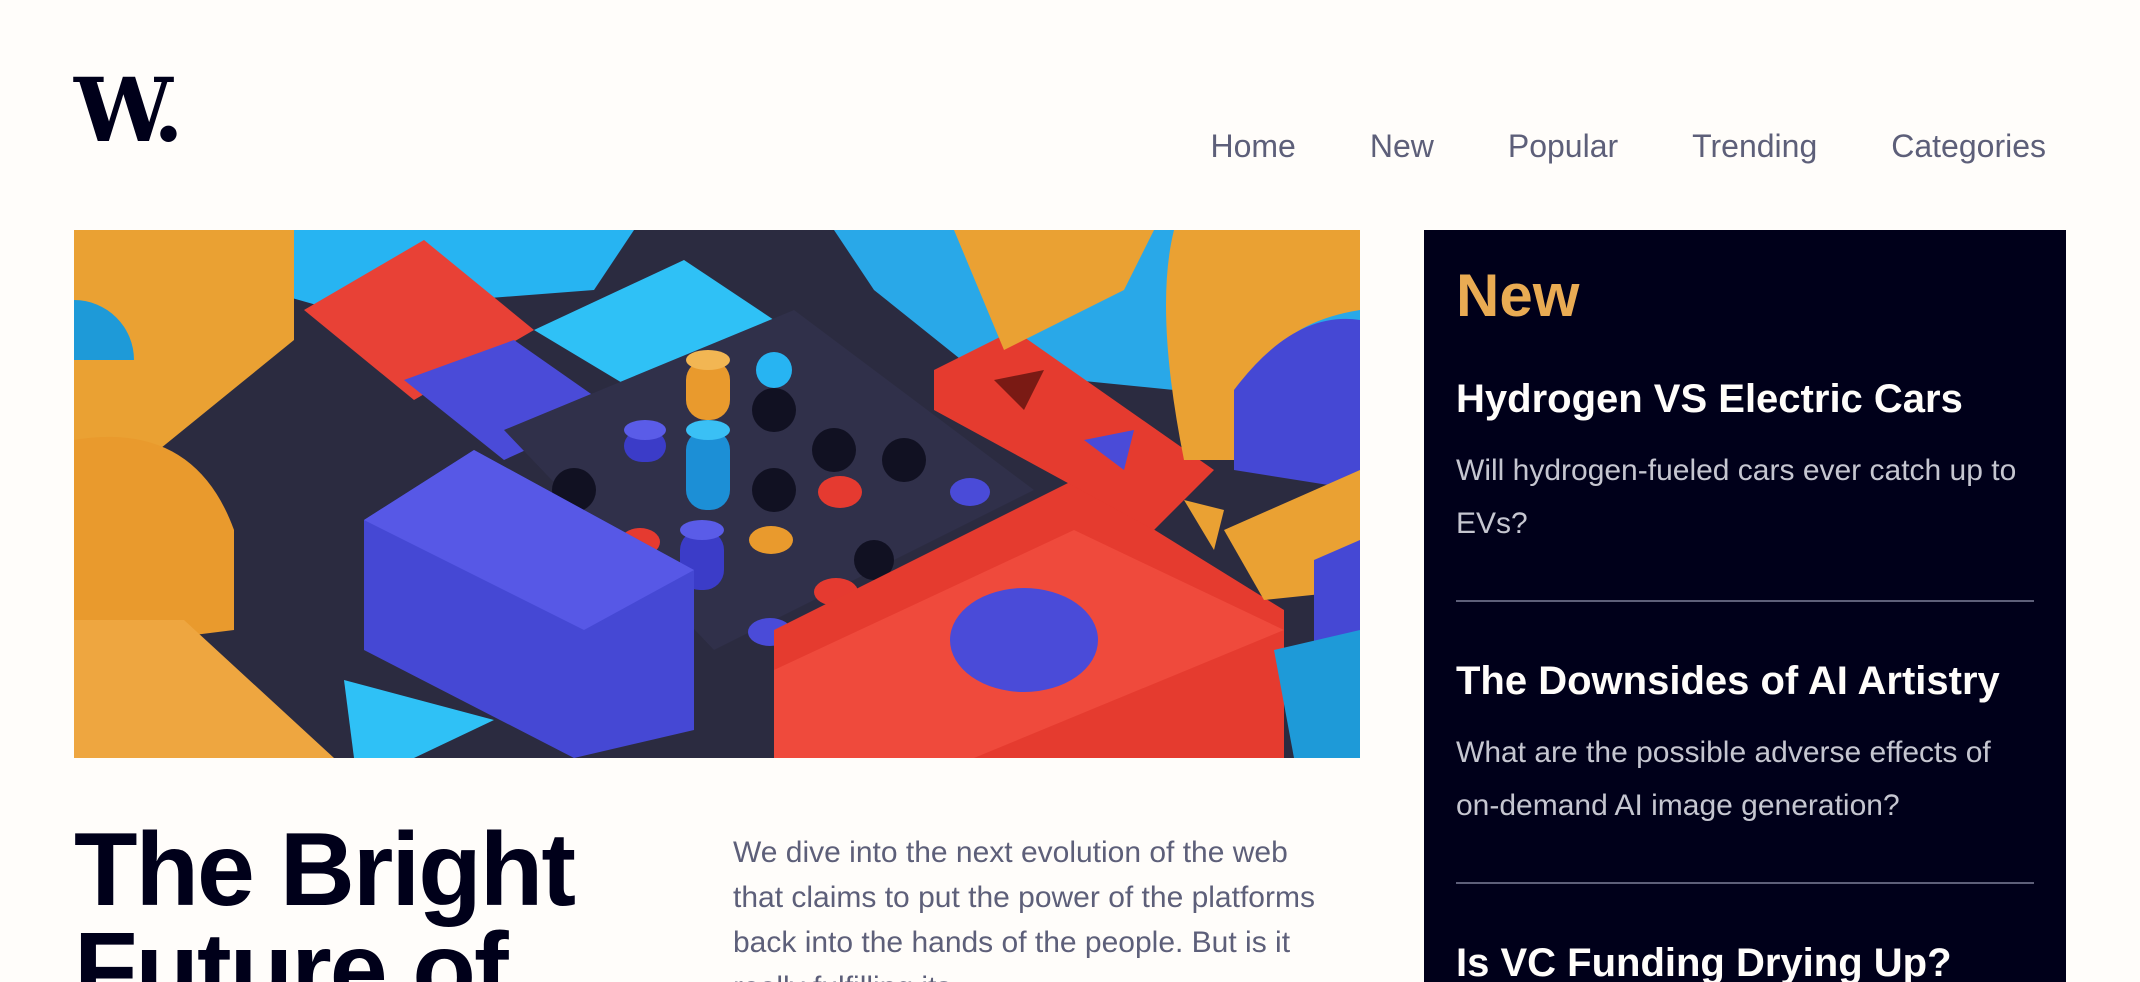 This screenshot has height=982, width=2140. I want to click on main-nav: Home New Popular Trending Categories, so click(1628, 146).